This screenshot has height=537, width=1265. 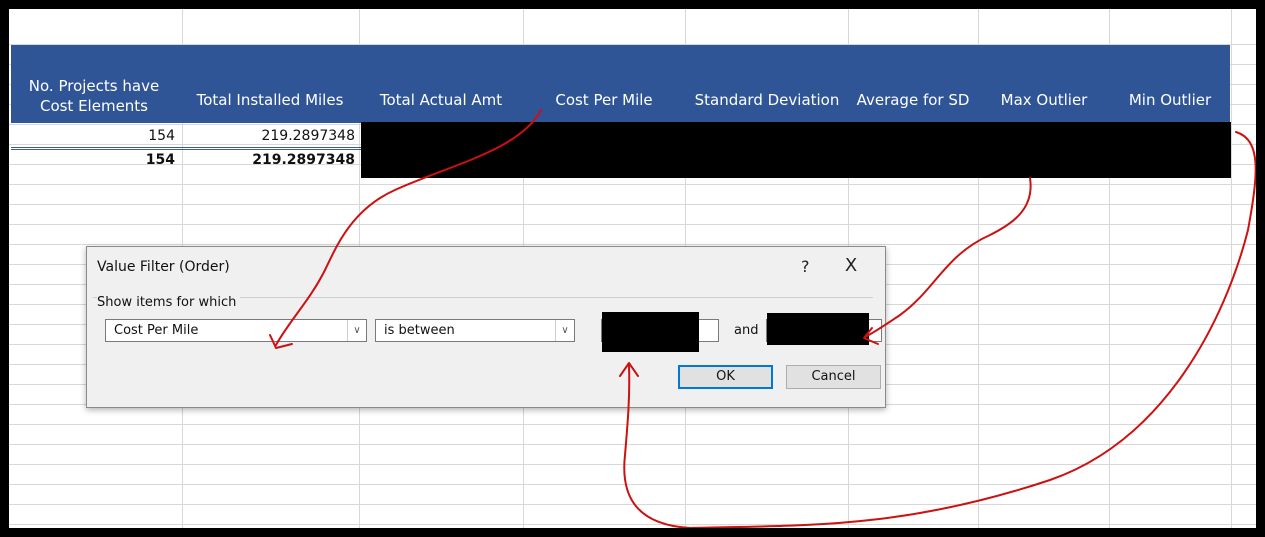 I want to click on redacted-max-value, so click(x=818, y=329).